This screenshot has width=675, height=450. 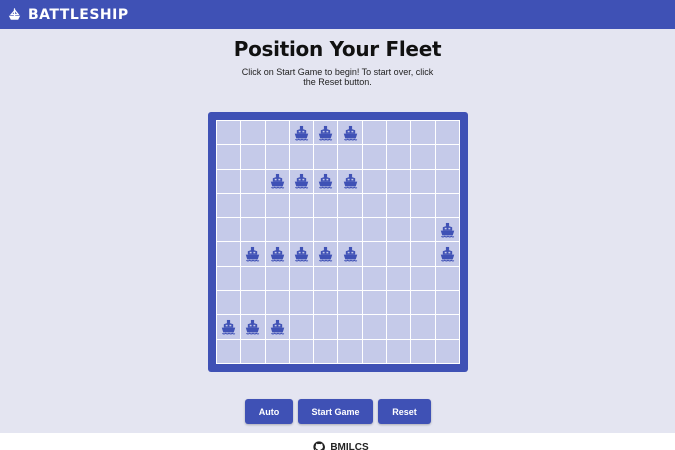 I want to click on start-game-button: Start Game, so click(x=335, y=411).